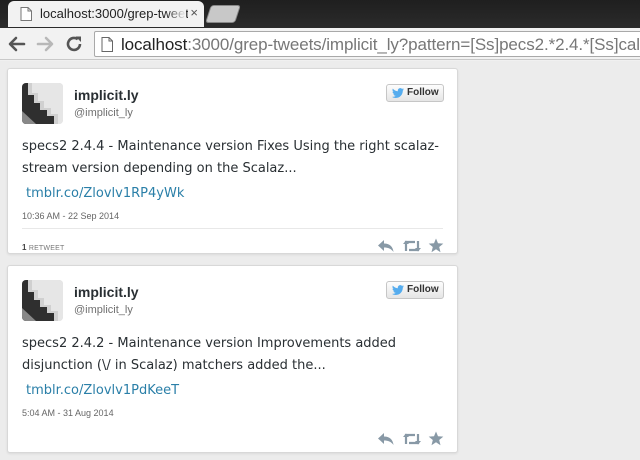  I want to click on browser-tab: localhost:3000/grep-tweets ×, so click(106, 14).